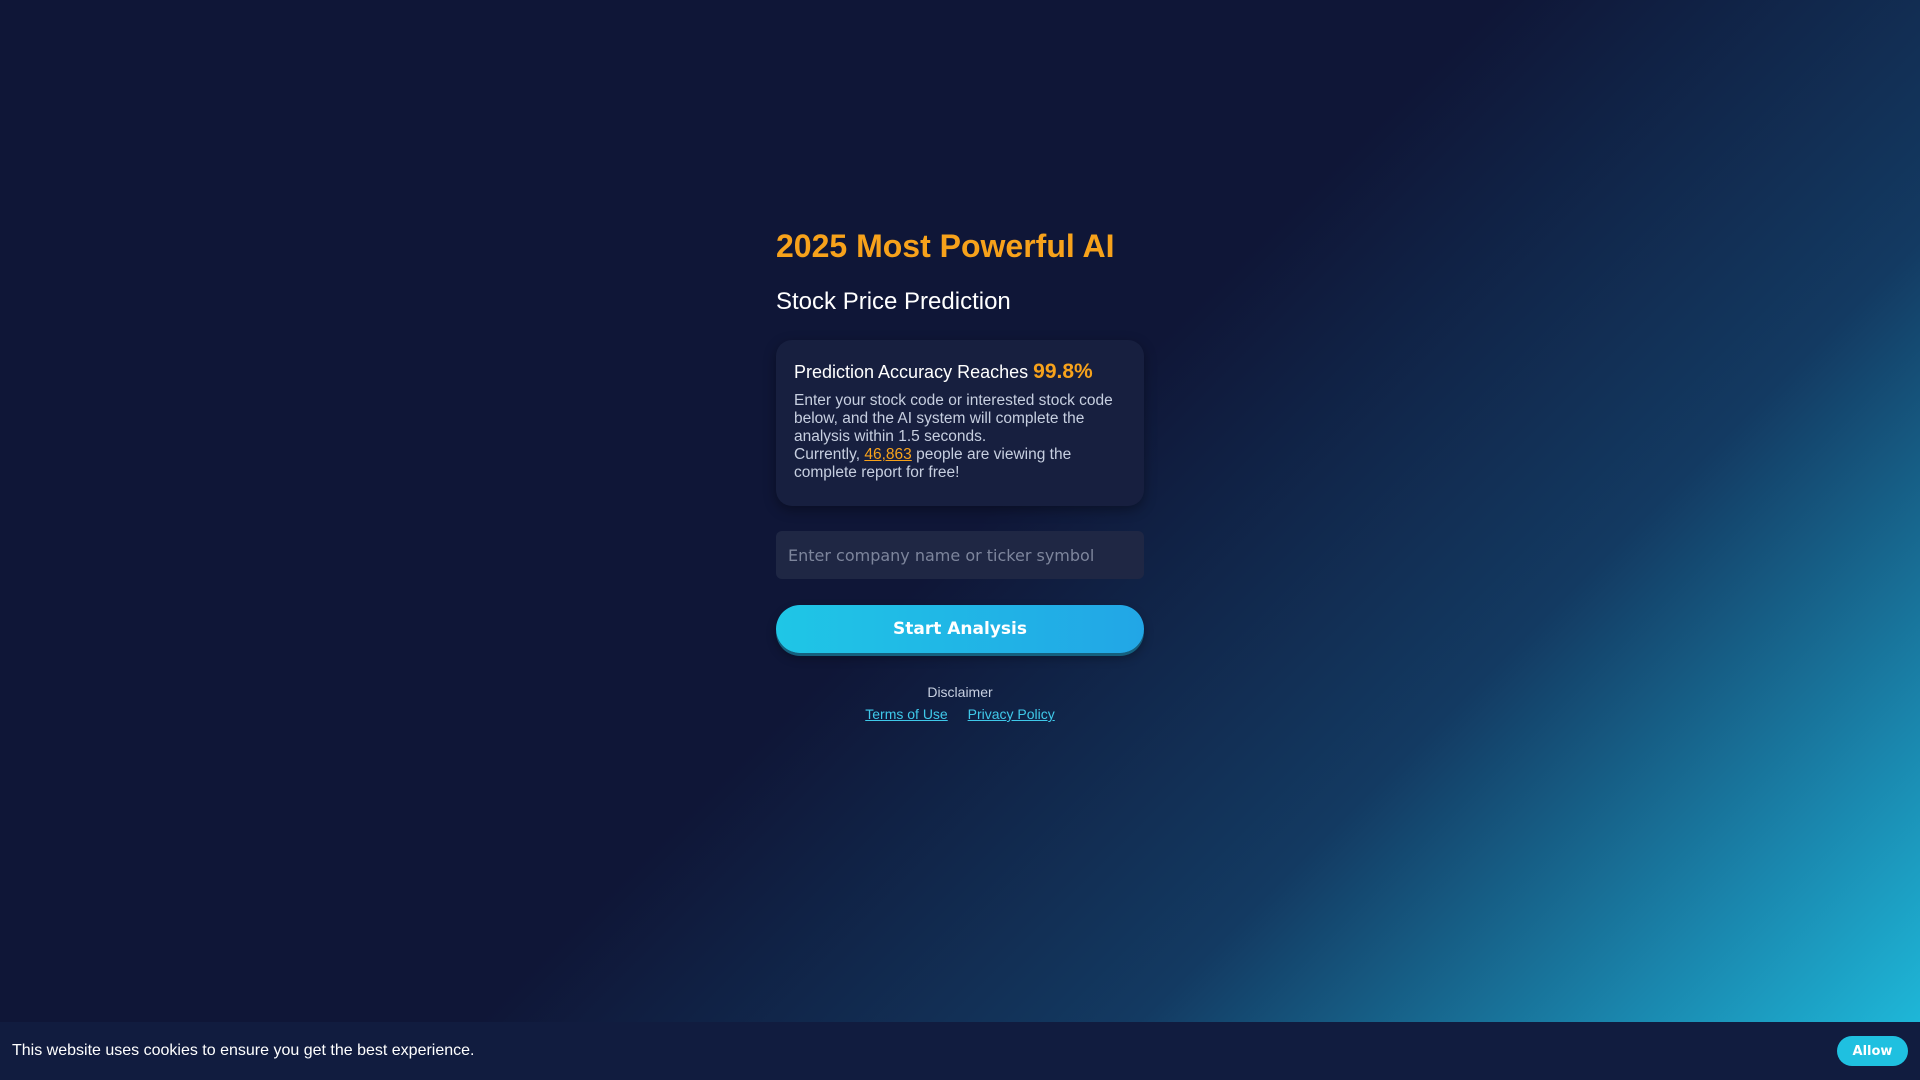 This screenshot has height=1080, width=1920. What do you see at coordinates (1063, 371) in the screenshot?
I see `accuracy-value: 99.8%` at bounding box center [1063, 371].